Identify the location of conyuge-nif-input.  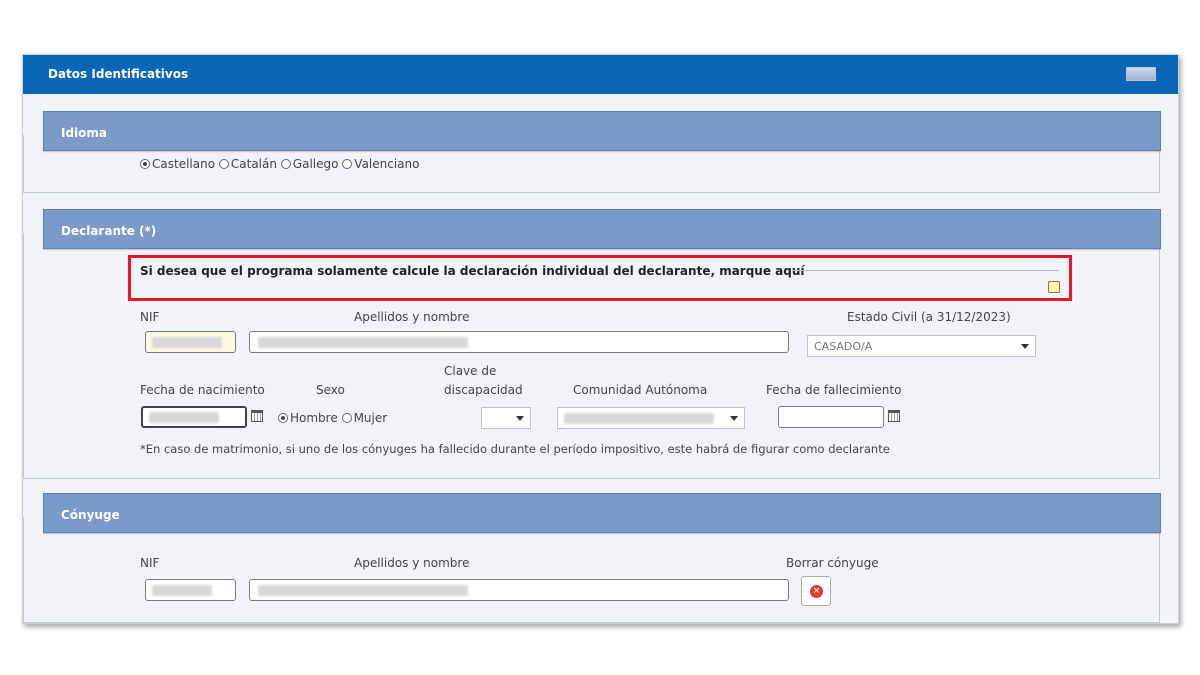
(190, 590).